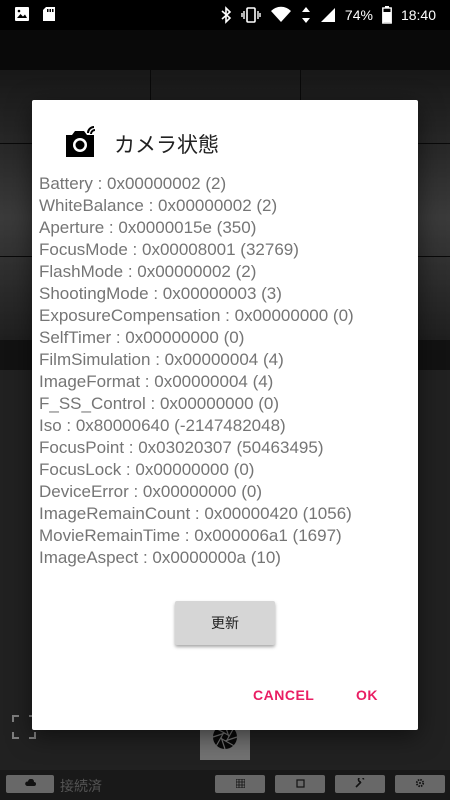 This screenshot has height=800, width=450. Describe the element at coordinates (283, 695) in the screenshot. I see `cancel-button: CANCEL` at that location.